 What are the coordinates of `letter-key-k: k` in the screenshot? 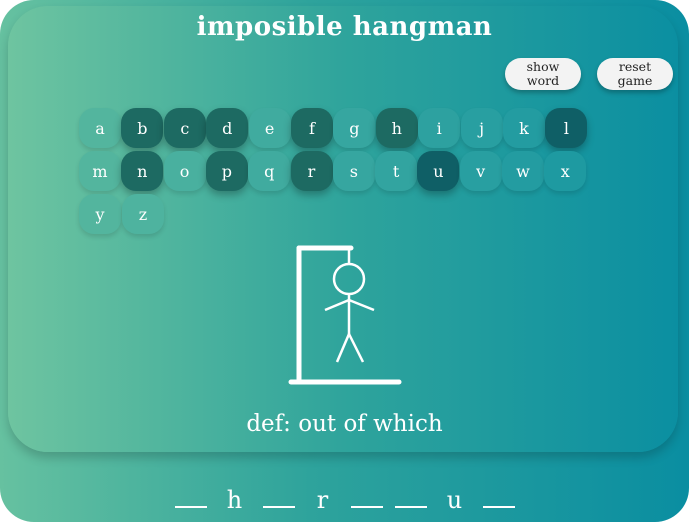 It's located at (524, 128).